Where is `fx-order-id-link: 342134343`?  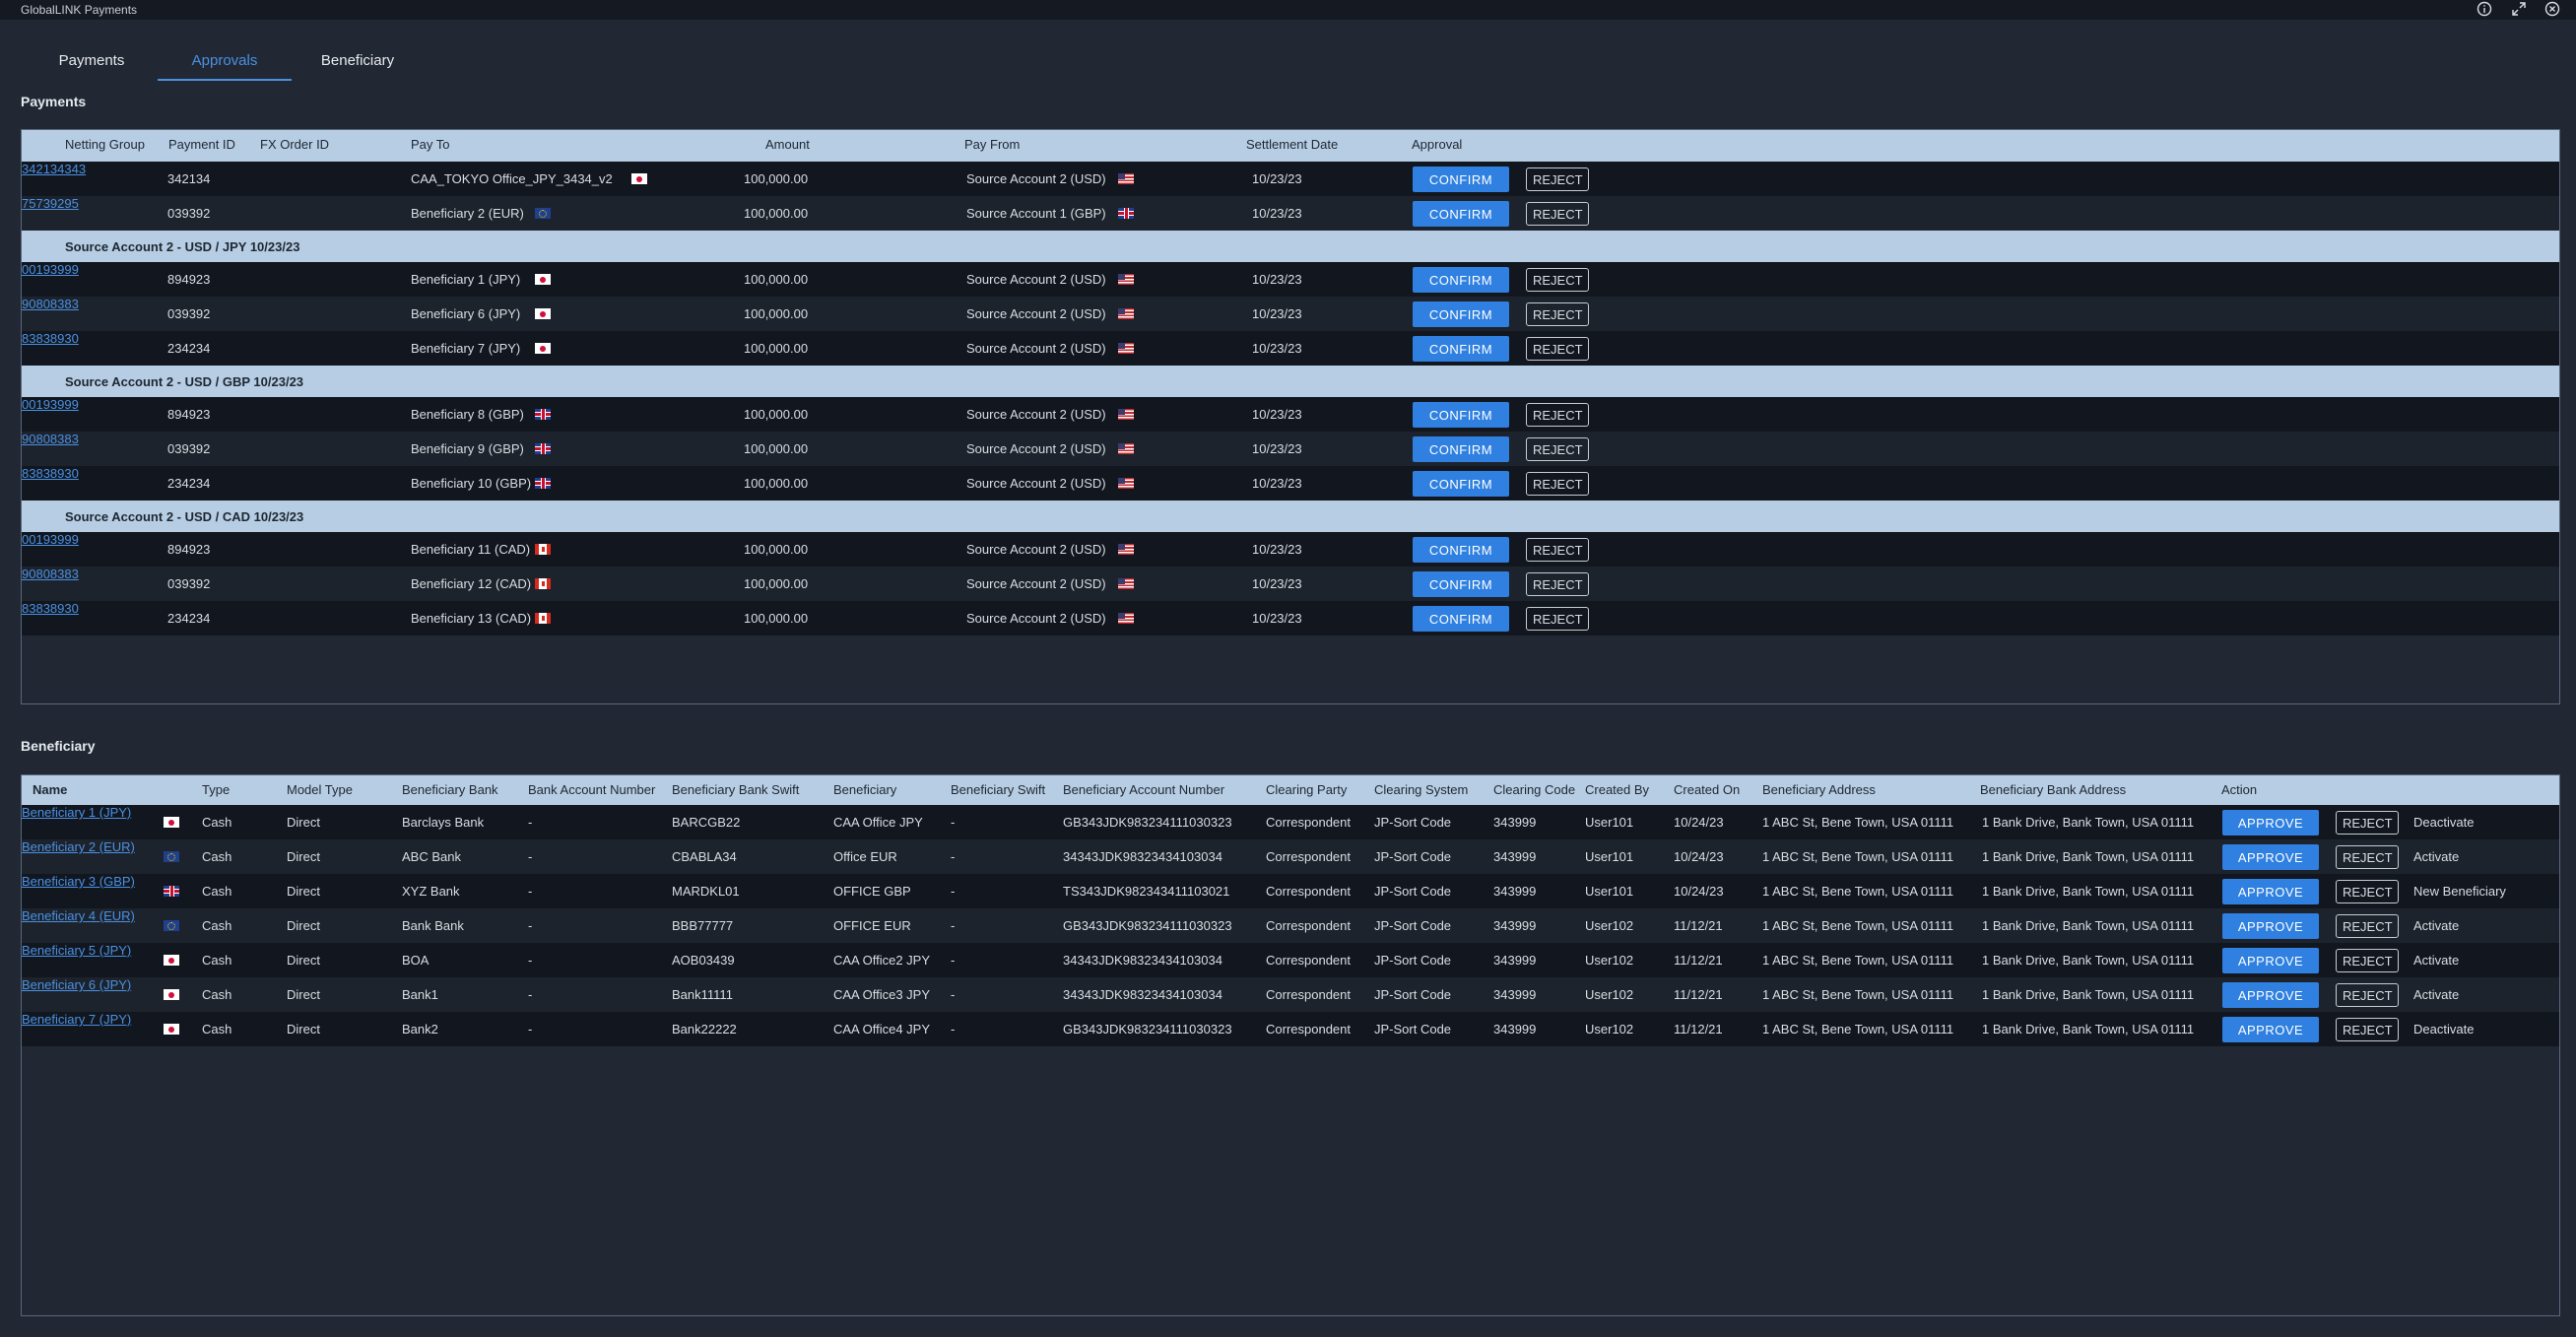 fx-order-id-link: 342134343 is located at coordinates (54, 169).